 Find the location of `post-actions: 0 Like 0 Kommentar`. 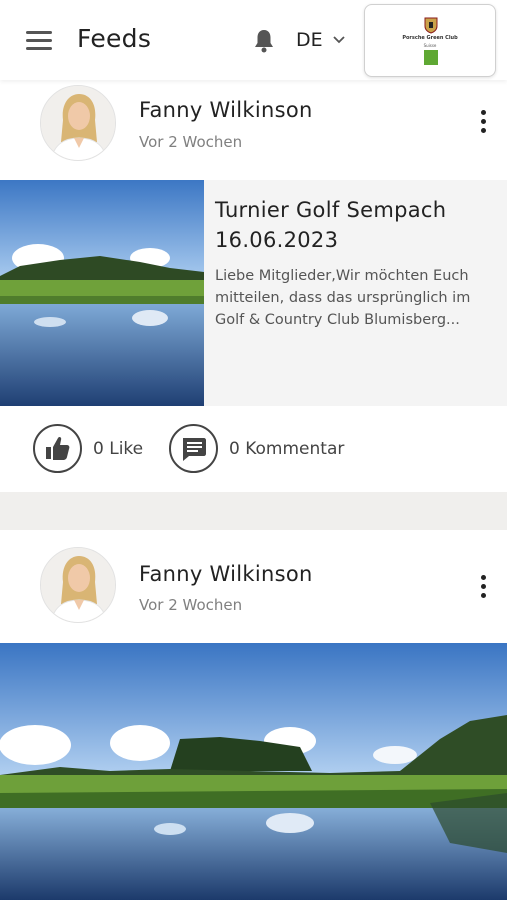

post-actions: 0 Like 0 Kommentar is located at coordinates (253, 449).